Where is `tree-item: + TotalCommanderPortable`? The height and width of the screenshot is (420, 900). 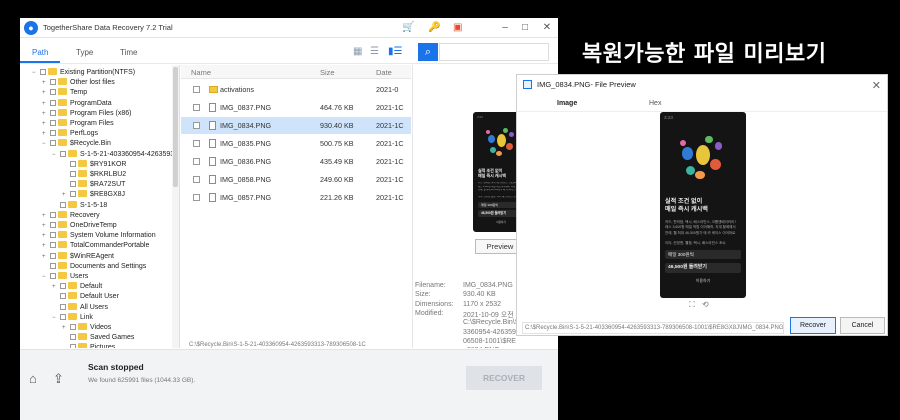
tree-item: + TotalCommanderPortable is located at coordinates (95, 246).